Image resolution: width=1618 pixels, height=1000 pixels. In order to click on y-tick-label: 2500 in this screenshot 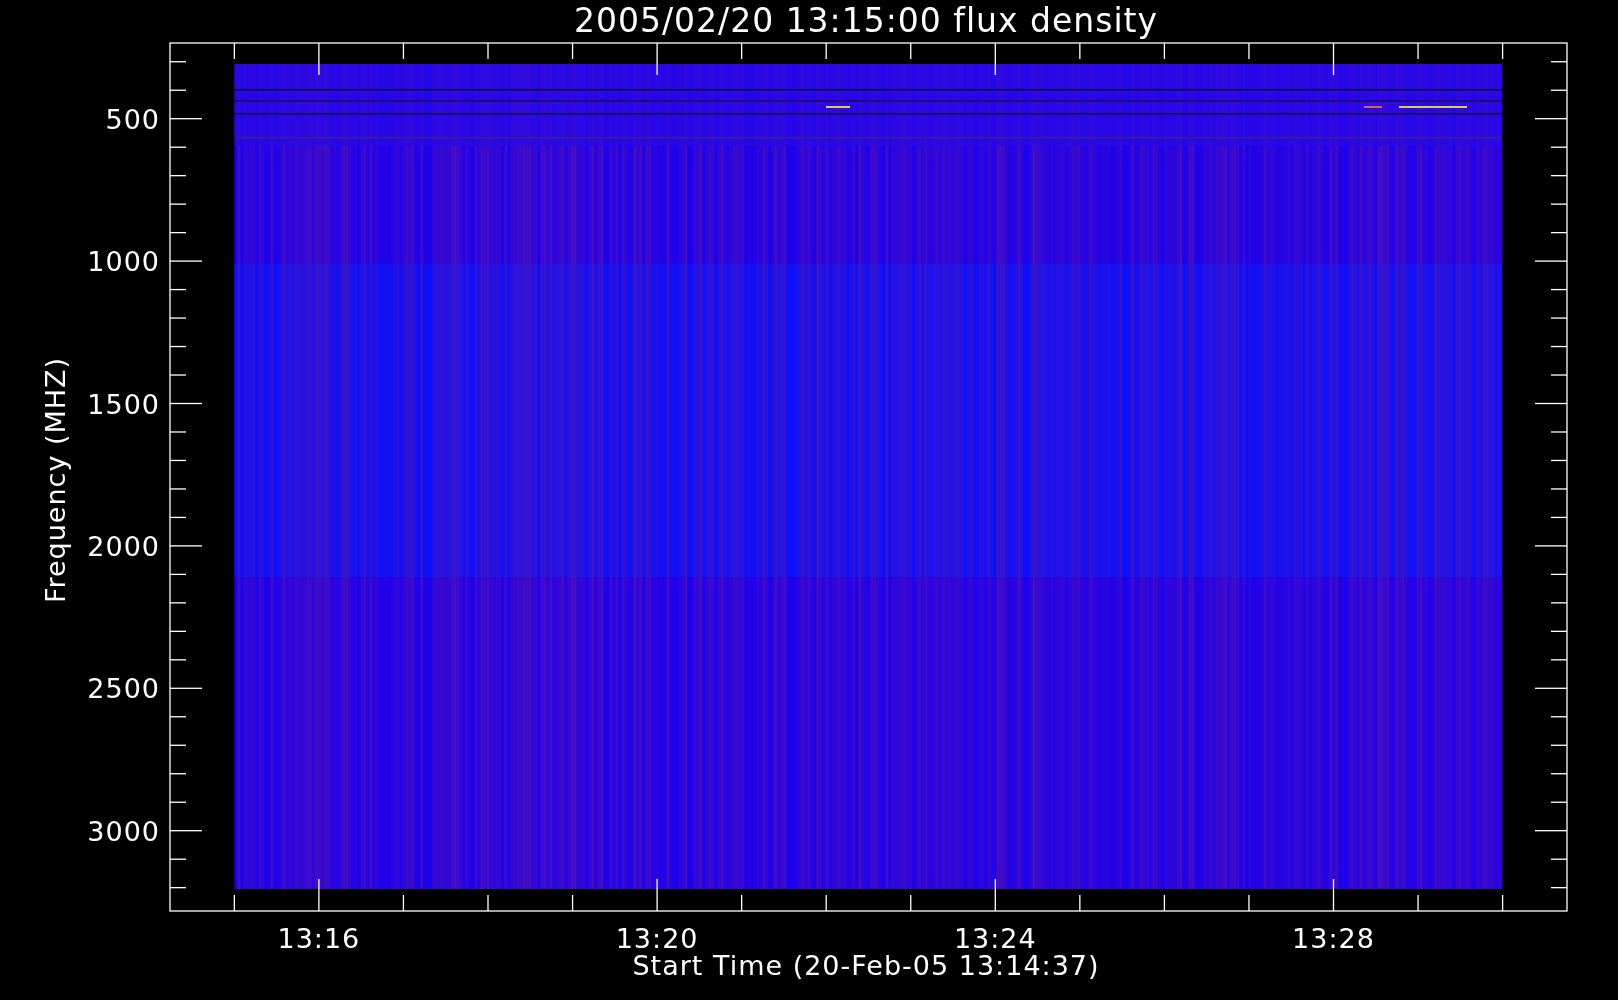, I will do `click(123, 689)`.